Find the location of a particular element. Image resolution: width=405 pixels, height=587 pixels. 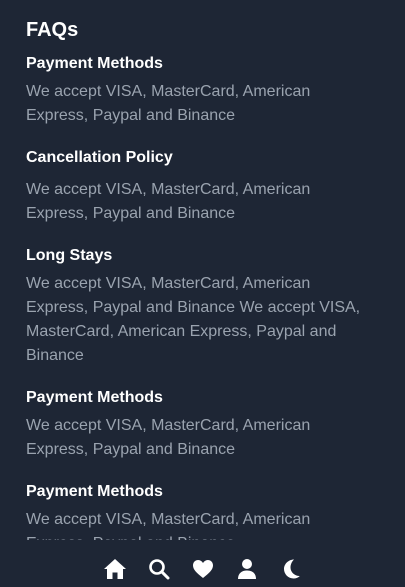

moon-icon is located at coordinates (291, 569).